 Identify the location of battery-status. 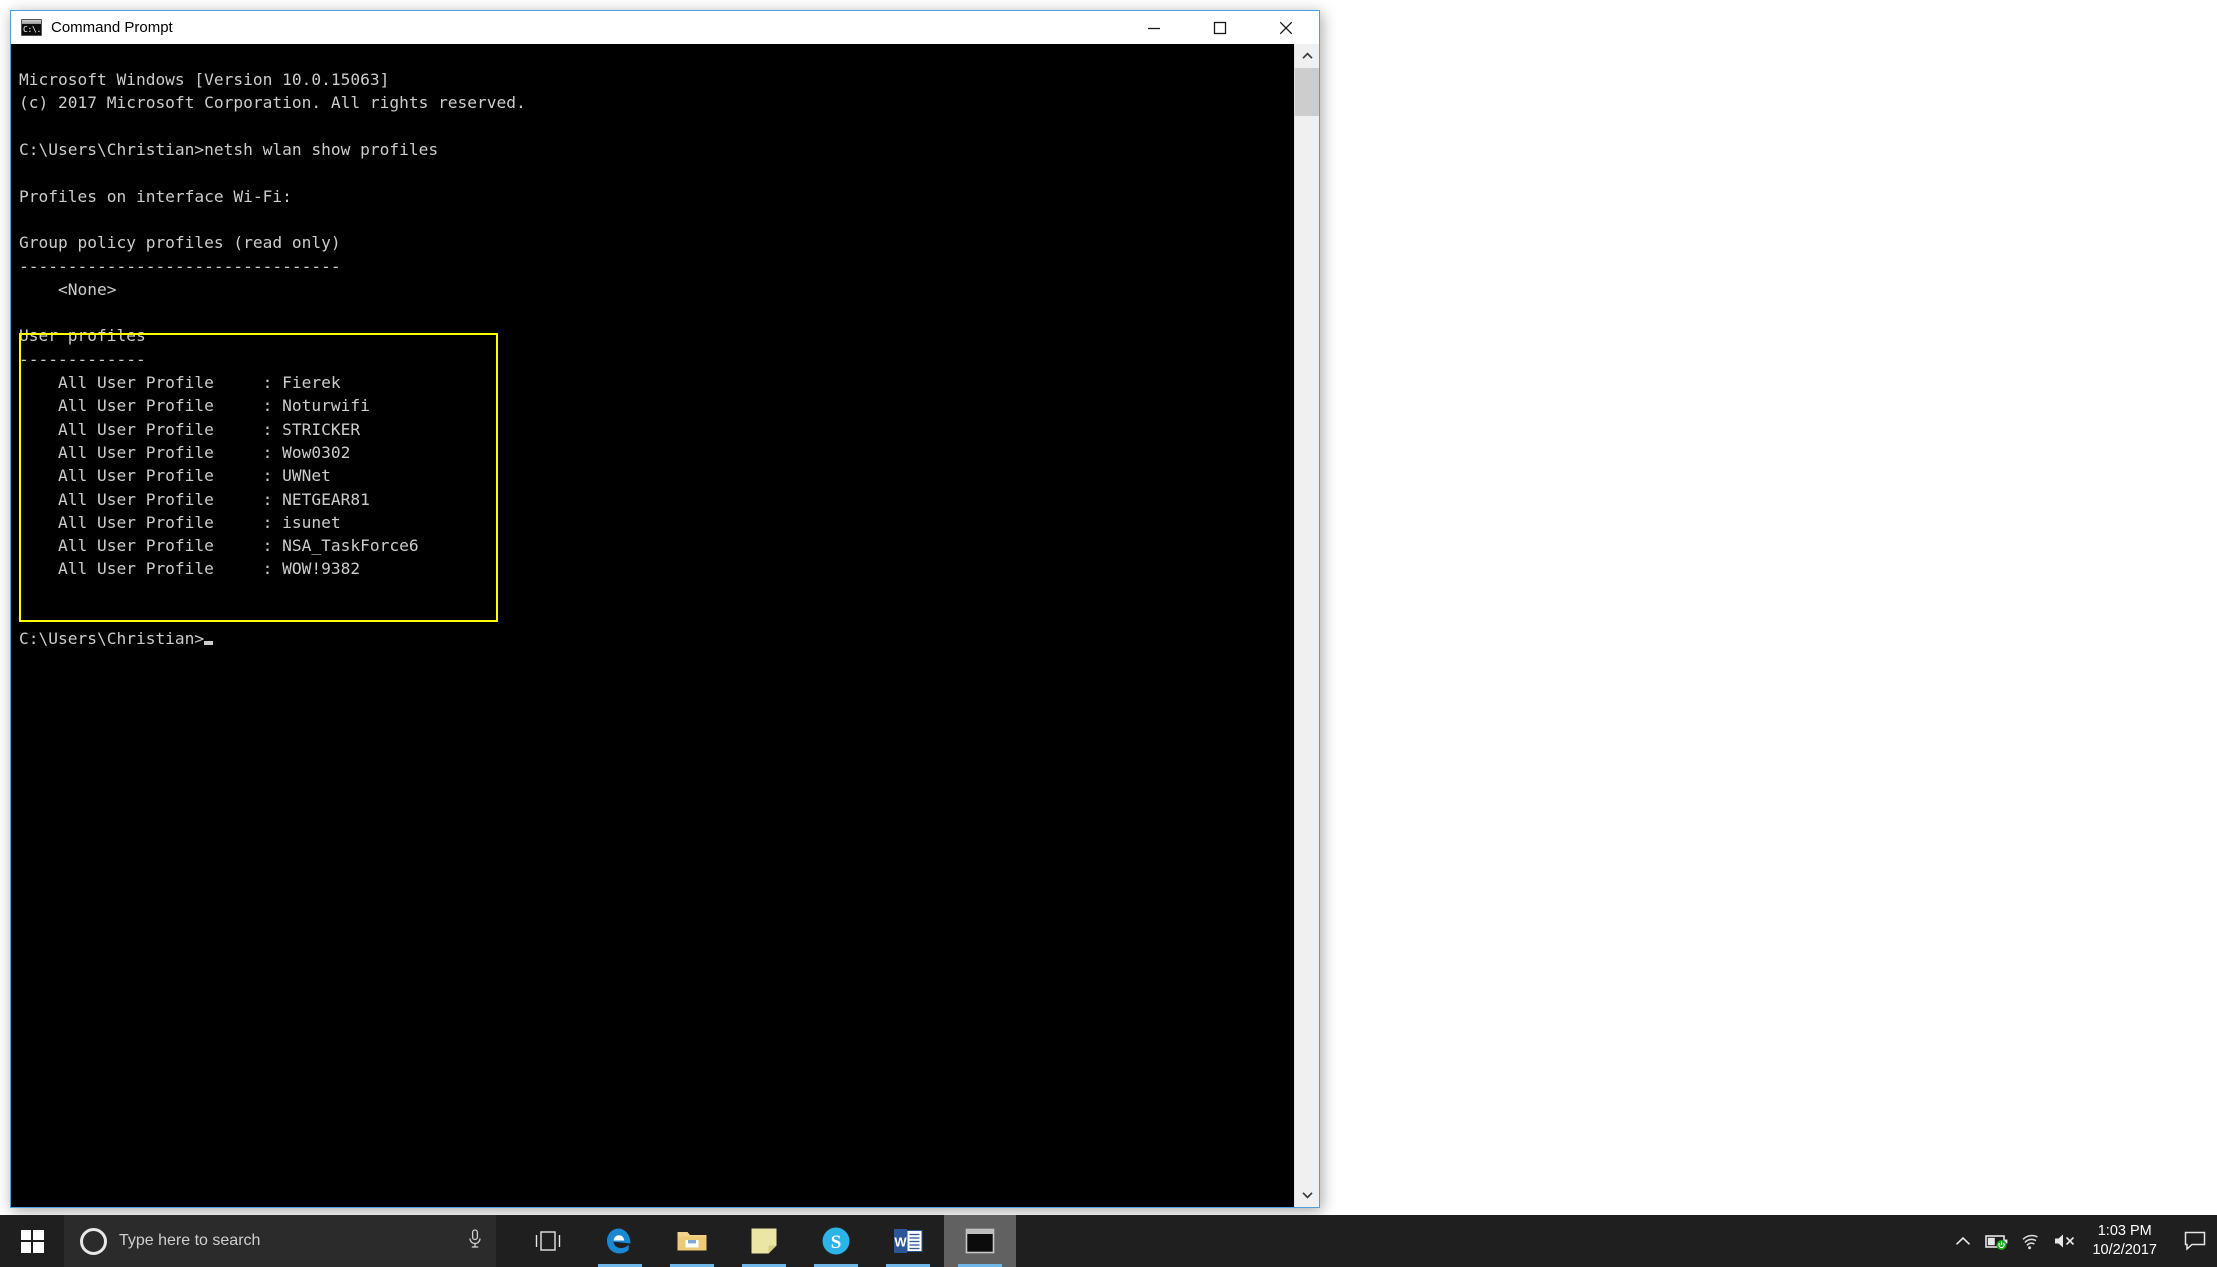
(1997, 1241).